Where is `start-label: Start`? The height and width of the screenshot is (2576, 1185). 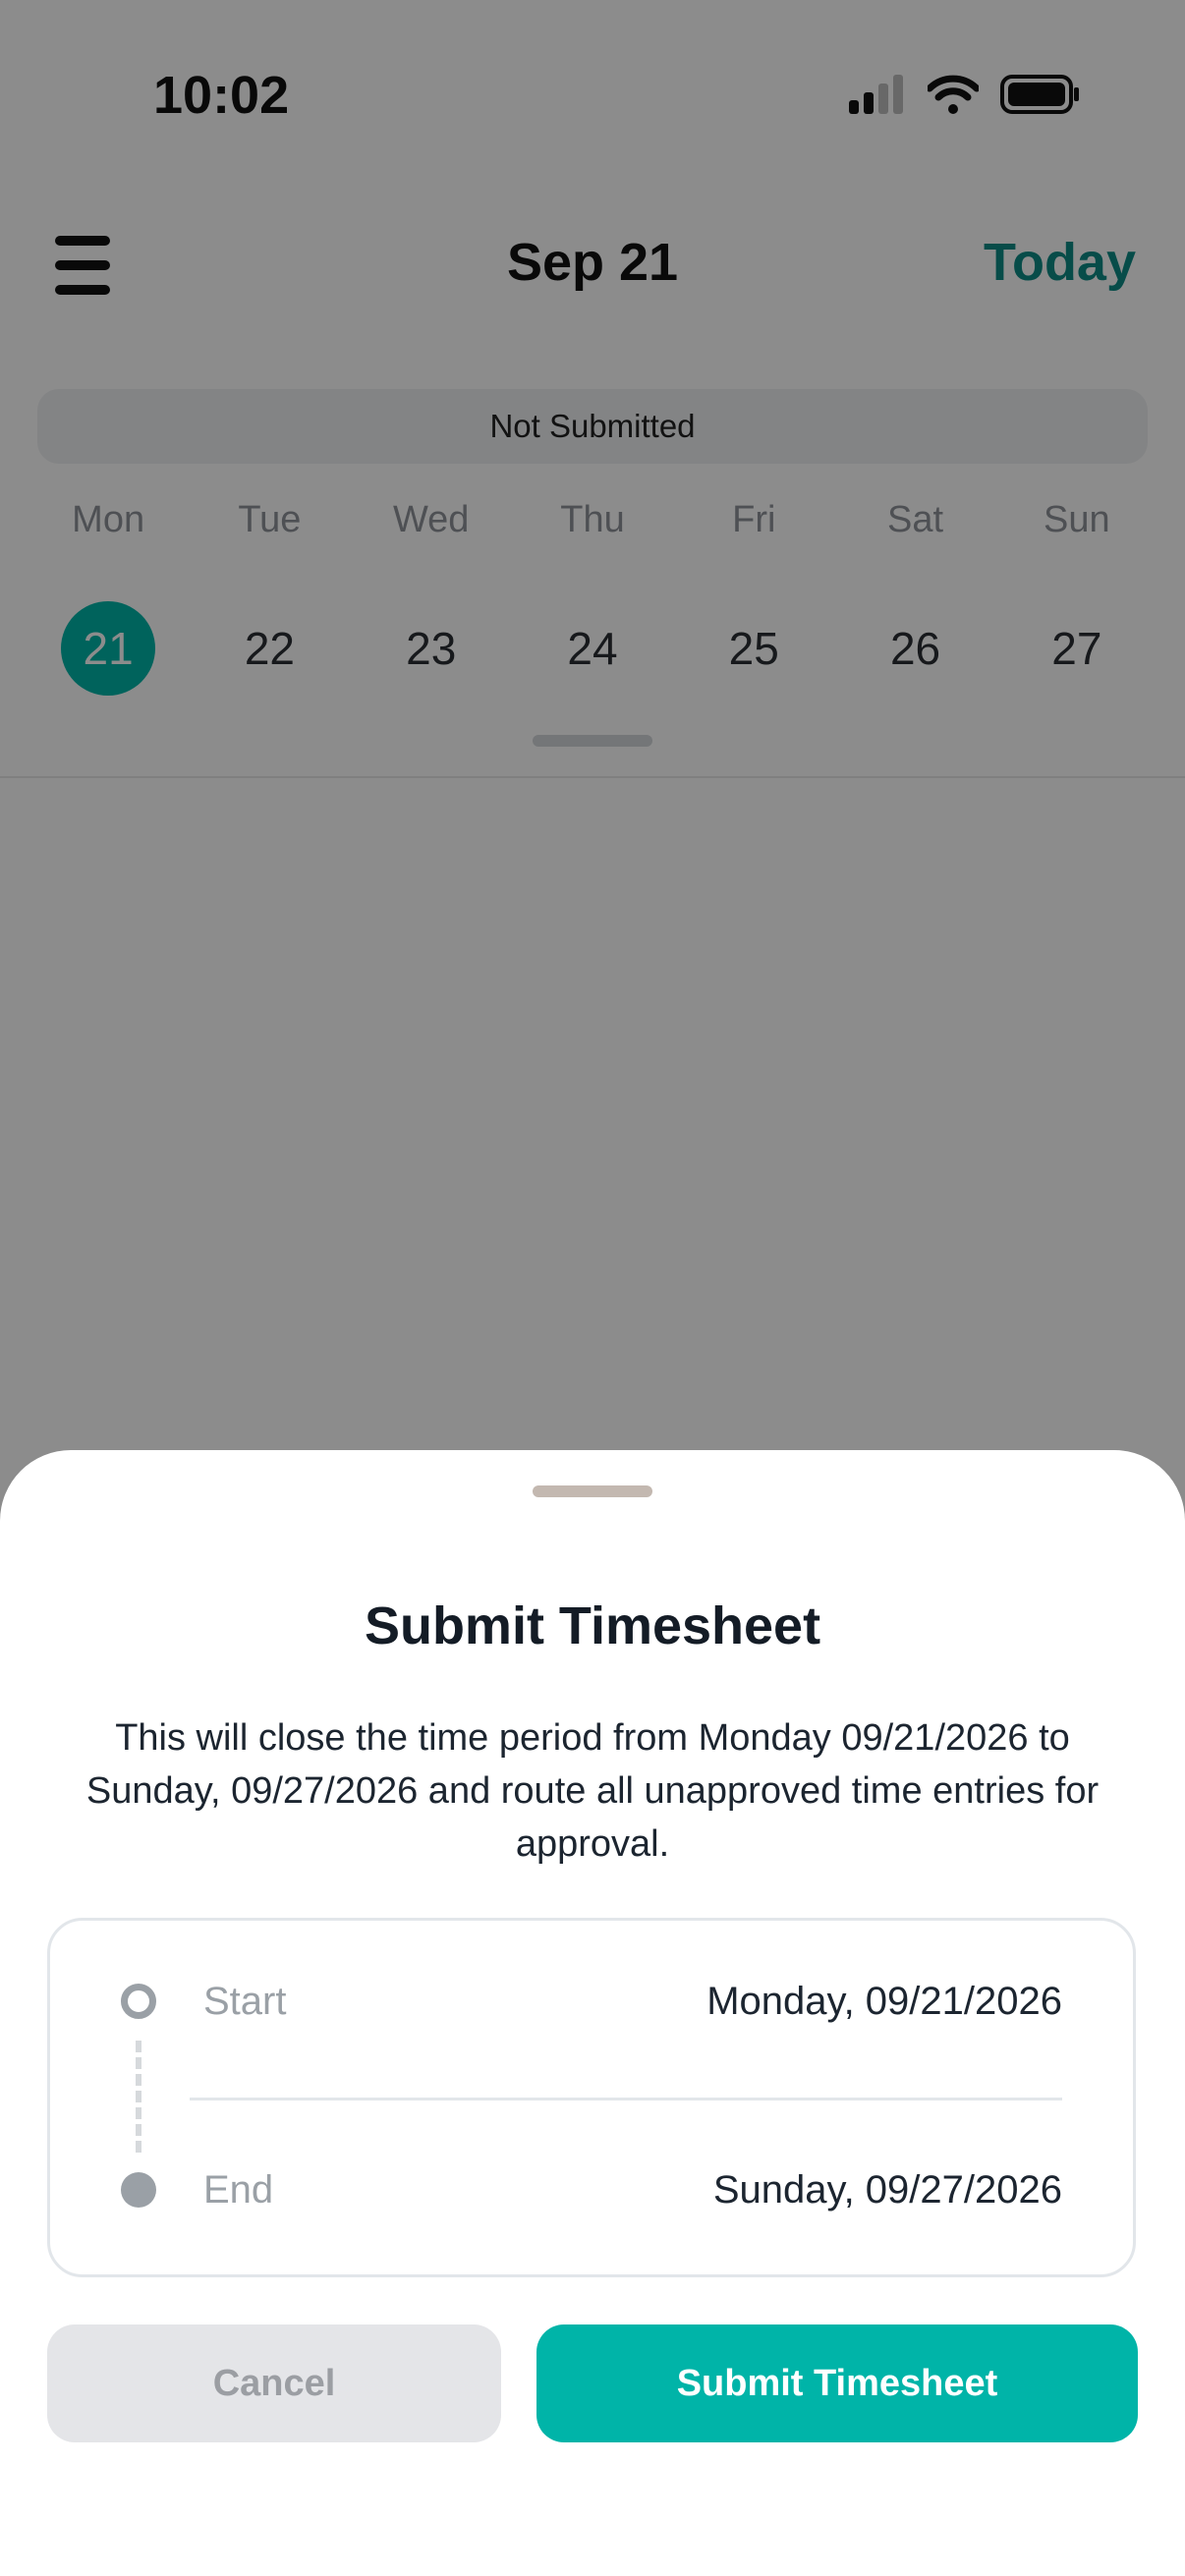
start-label: Start is located at coordinates (245, 2001).